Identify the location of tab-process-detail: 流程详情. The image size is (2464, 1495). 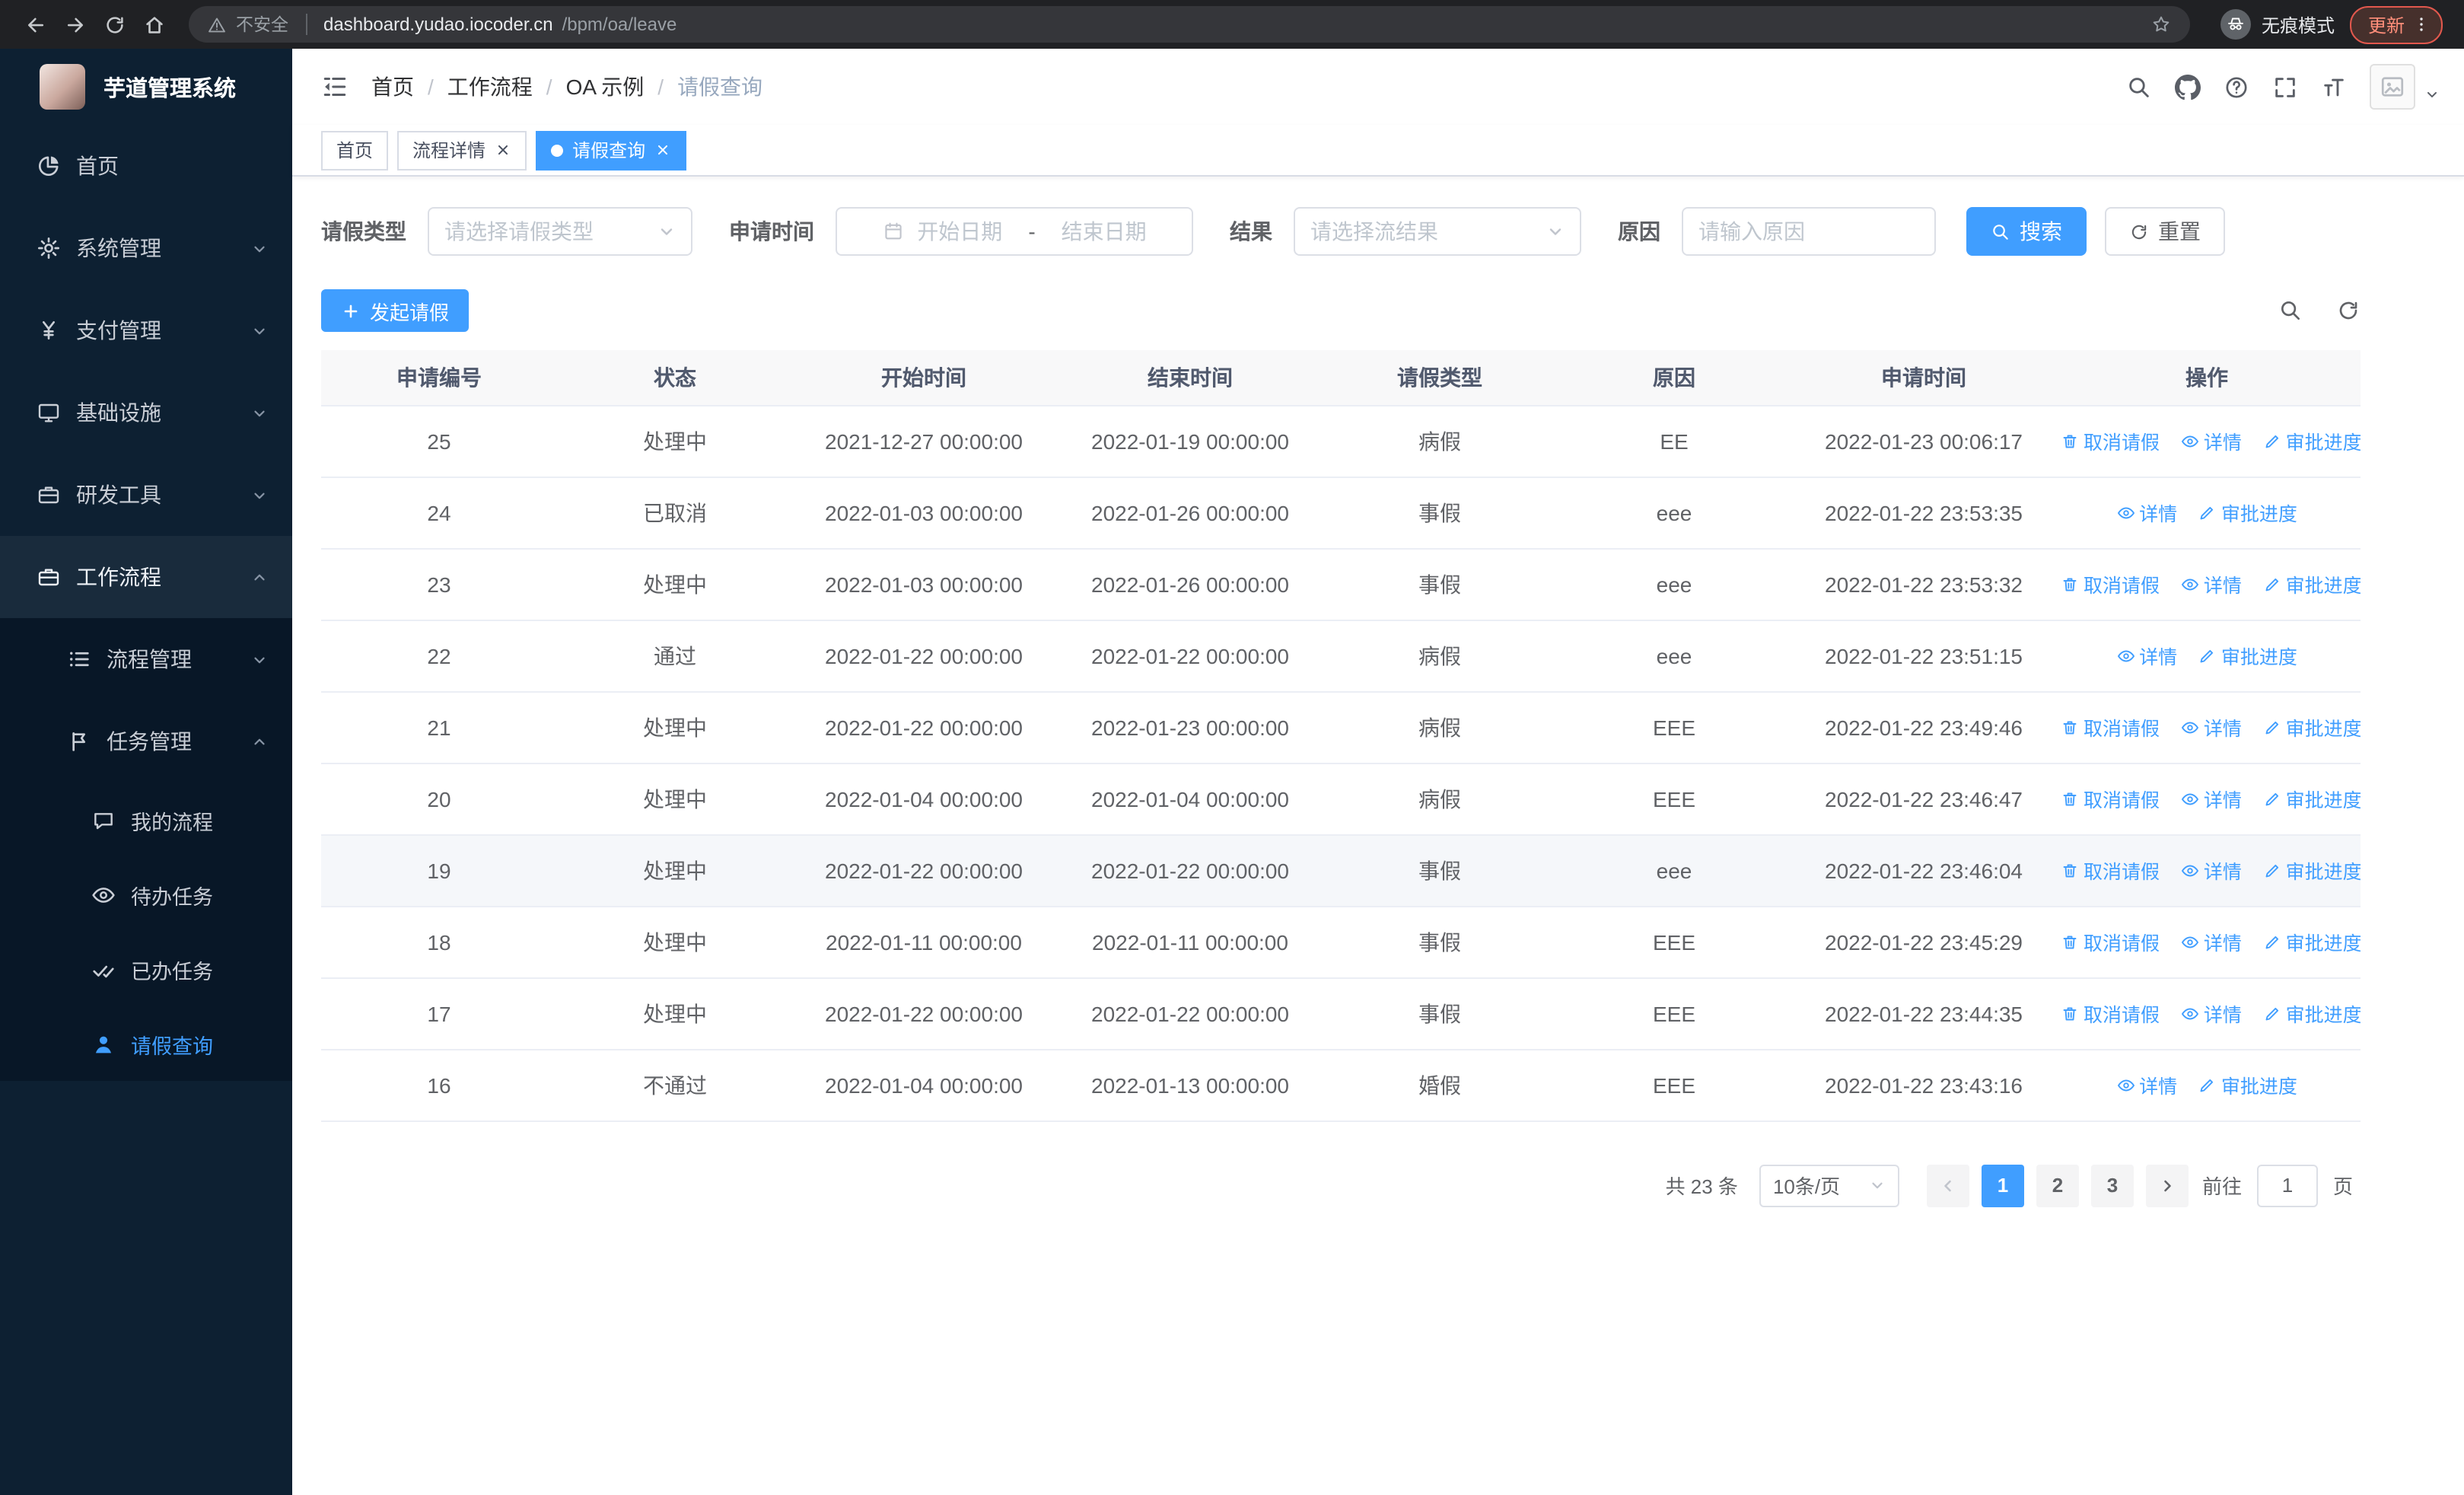
(462, 150).